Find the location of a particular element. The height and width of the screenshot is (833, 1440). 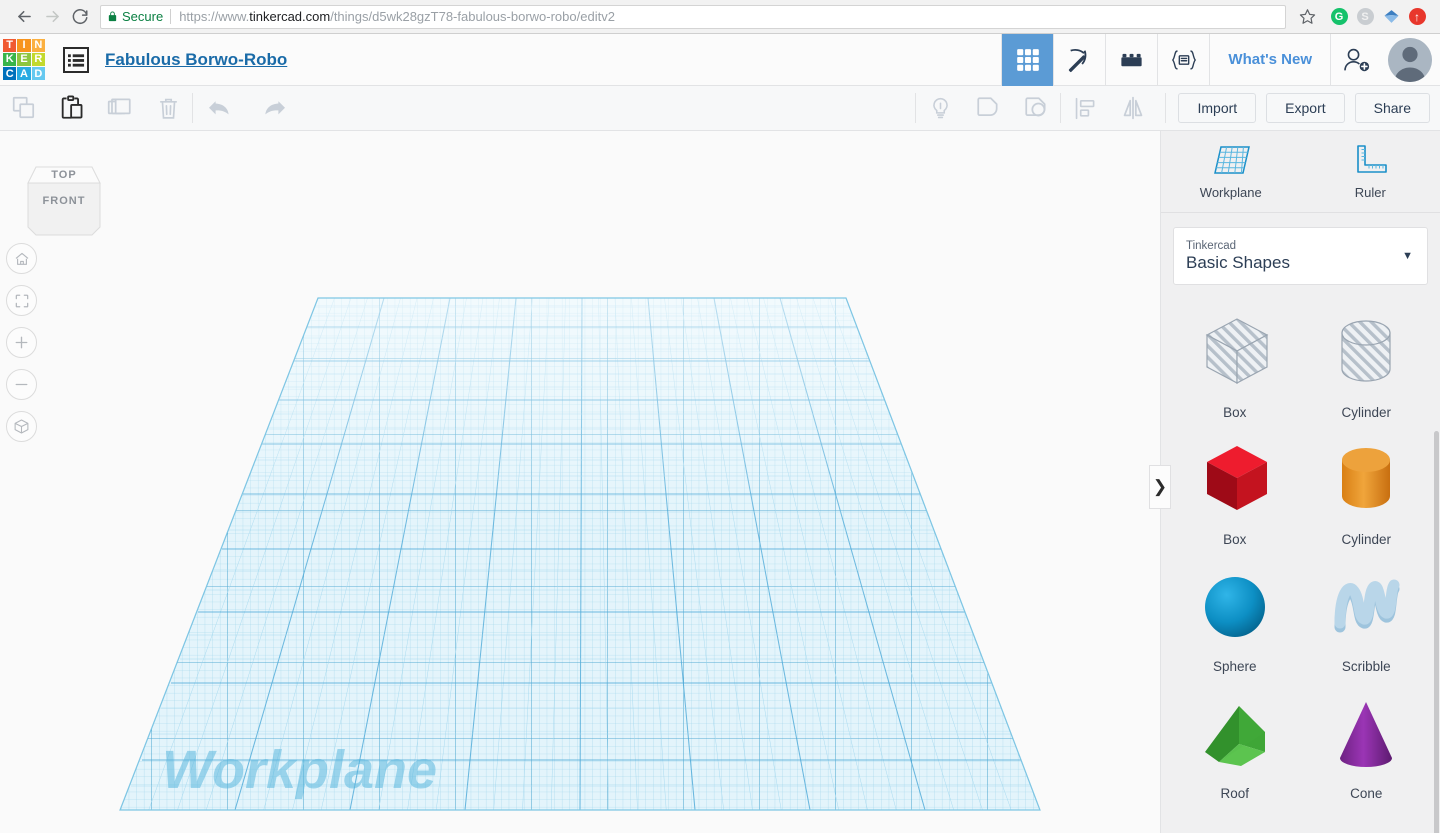

logo-tile-K: K is located at coordinates (10, 59).